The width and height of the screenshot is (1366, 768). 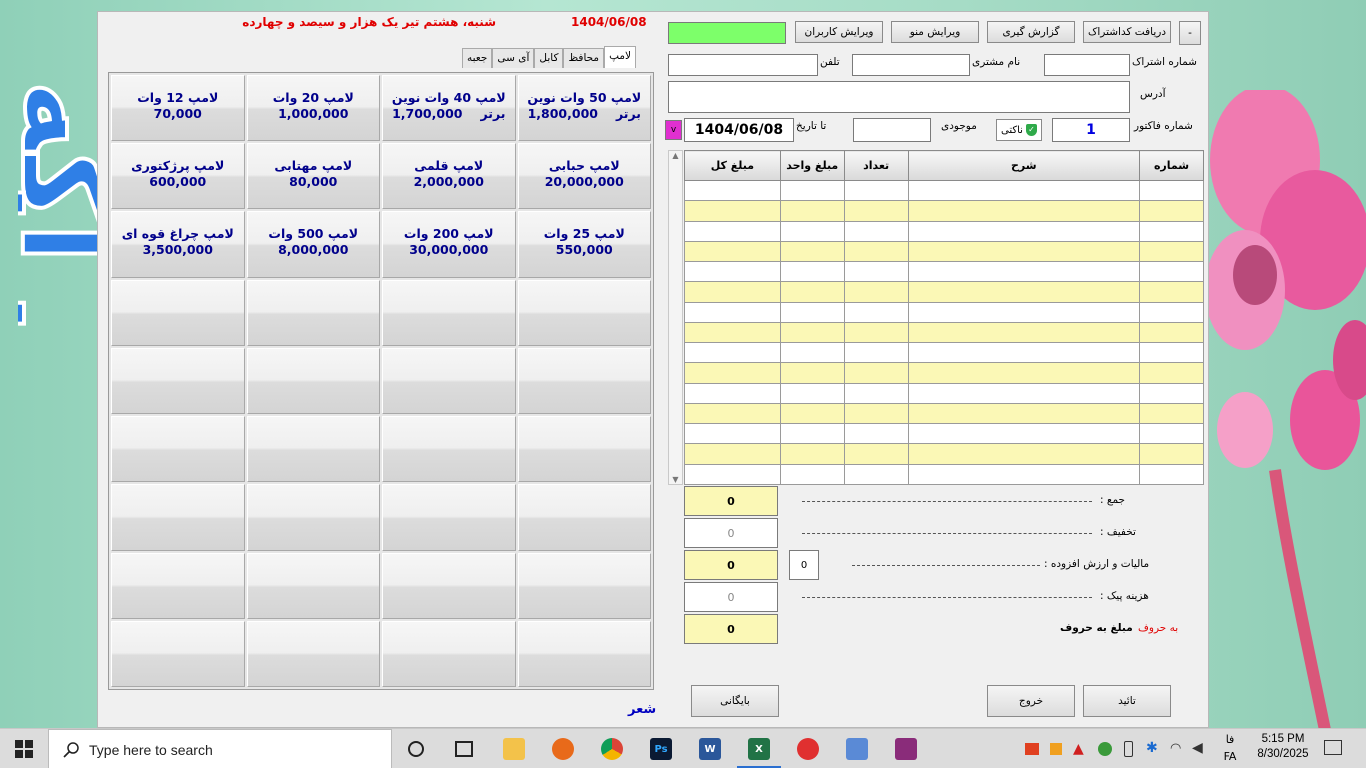 I want to click on chrome-icon, so click(x=612, y=749).